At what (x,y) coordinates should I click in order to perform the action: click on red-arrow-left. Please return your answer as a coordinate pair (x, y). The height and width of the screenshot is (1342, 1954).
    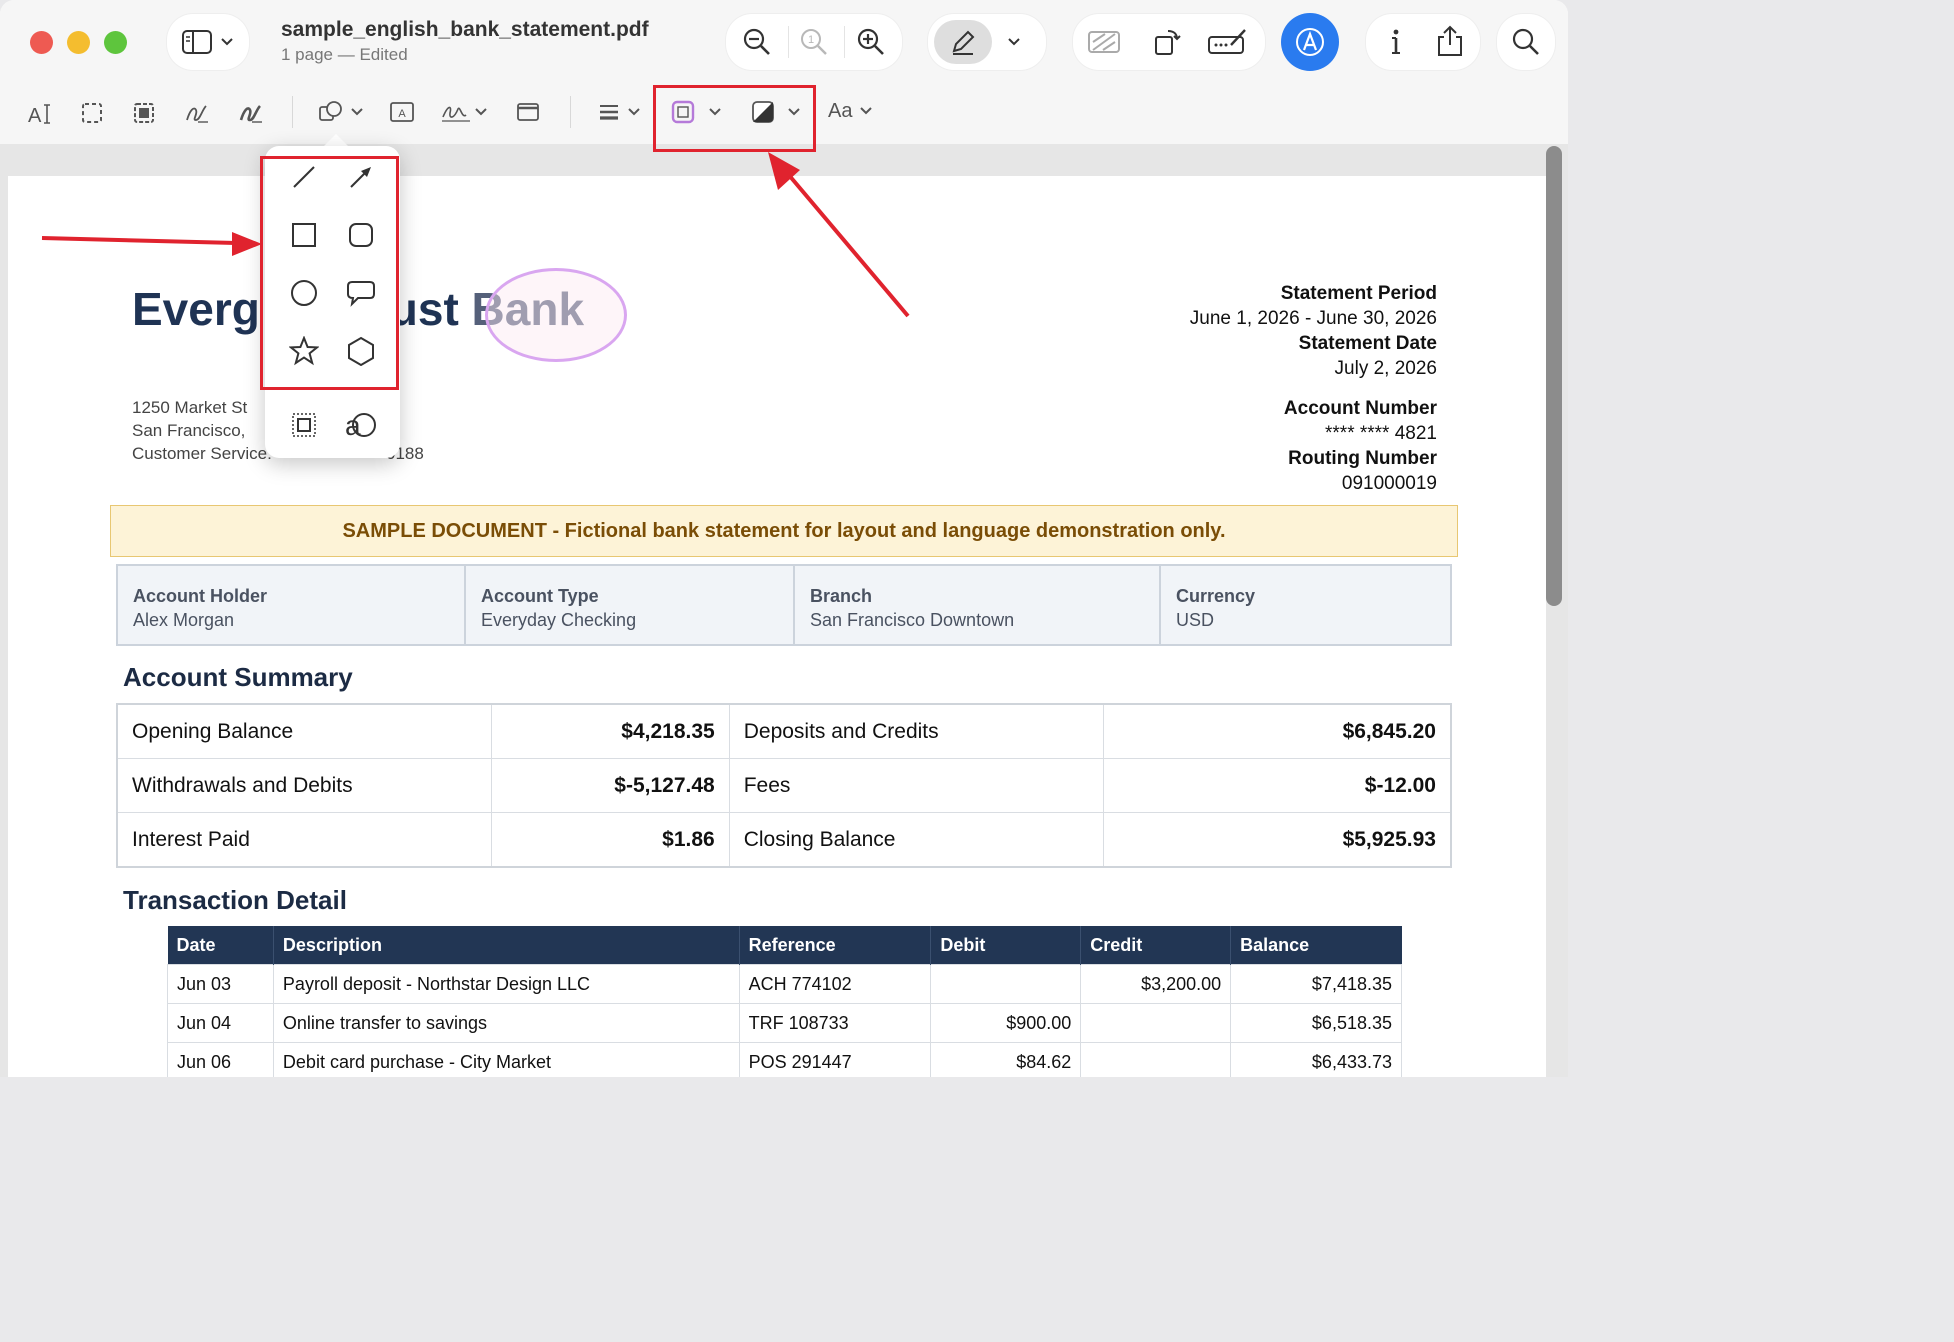
    Looking at the image, I should click on (139, 240).